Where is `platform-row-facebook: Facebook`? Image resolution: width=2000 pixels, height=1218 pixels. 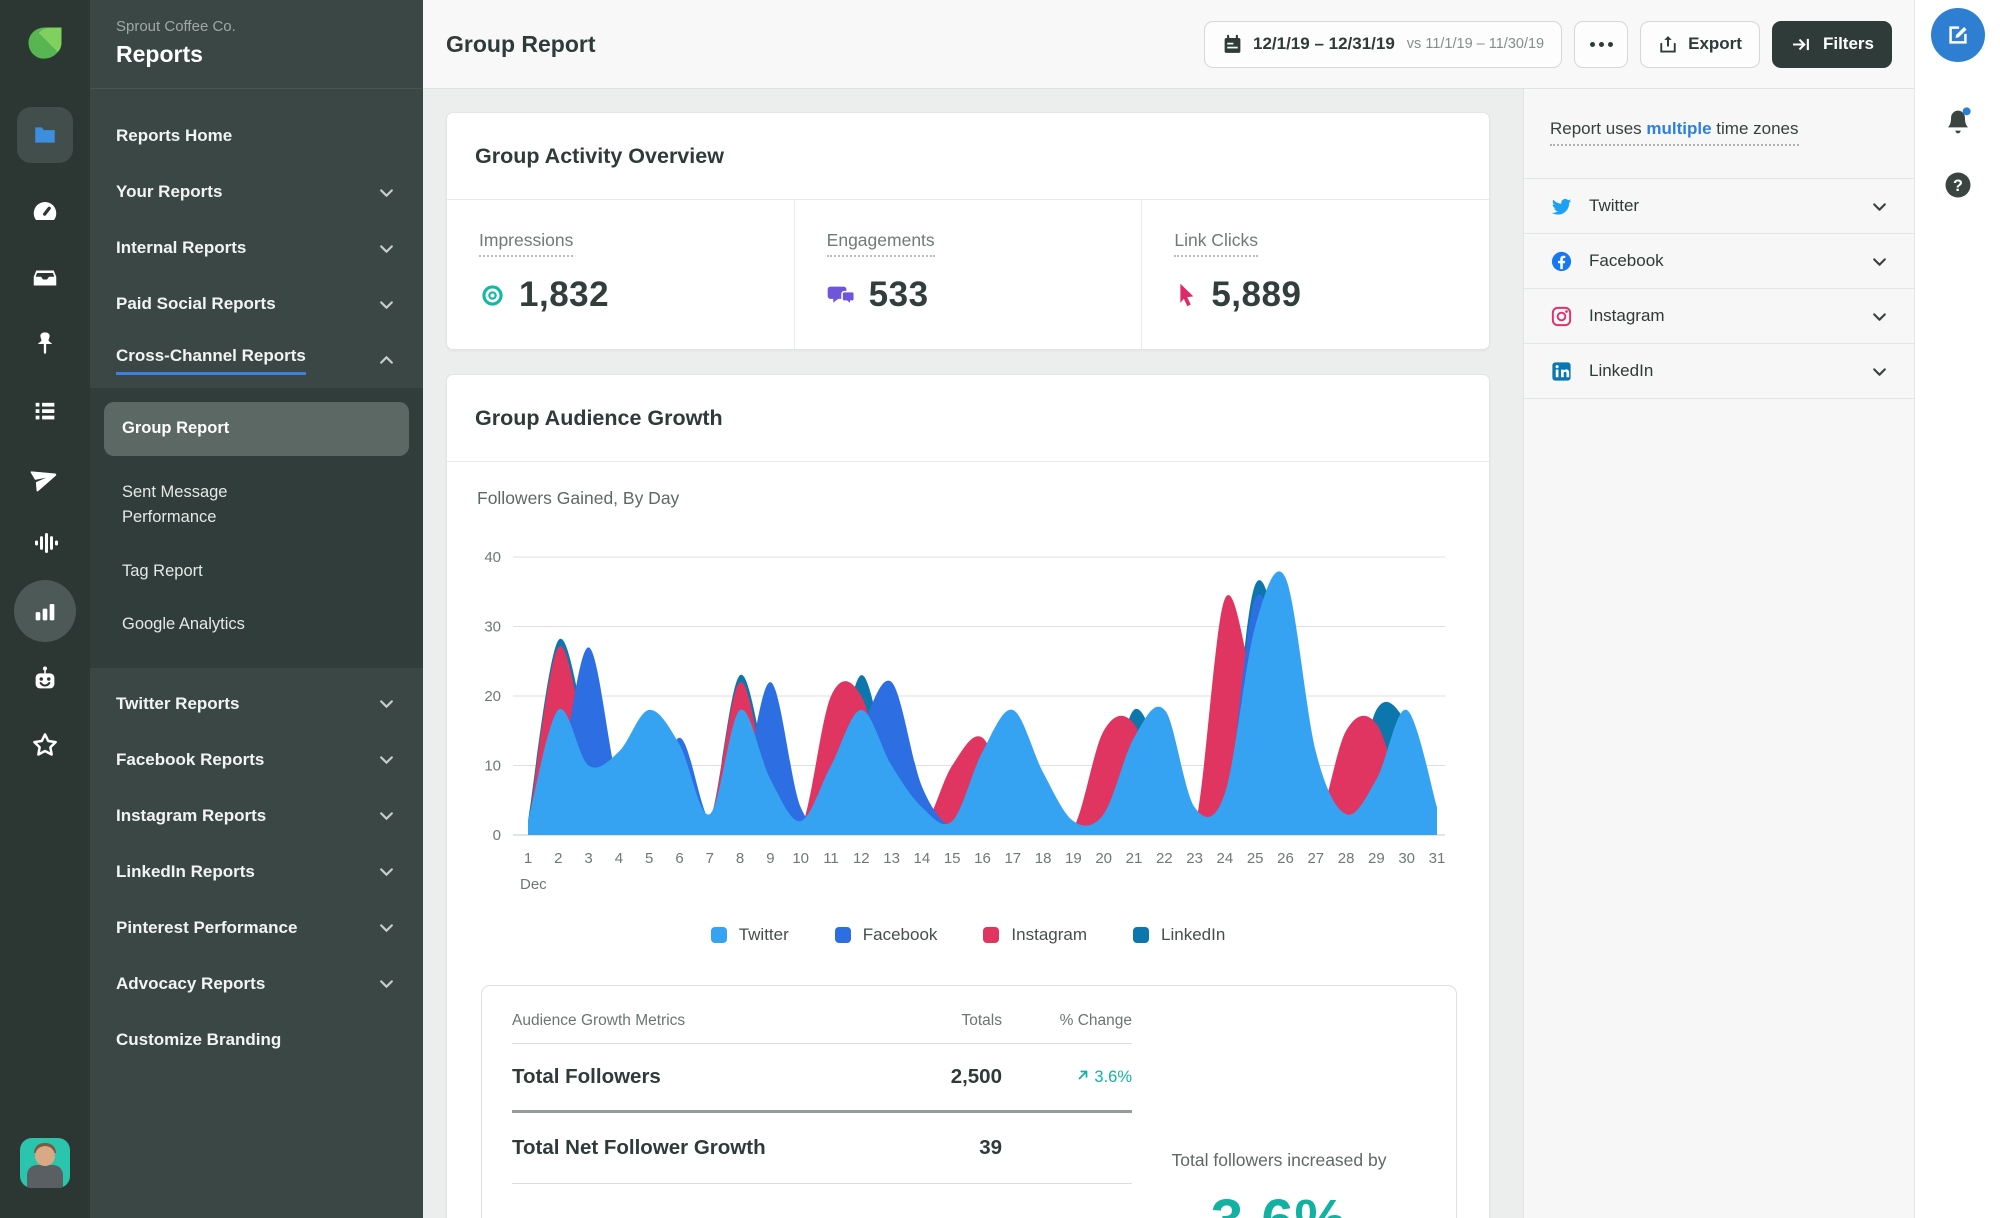 platform-row-facebook: Facebook is located at coordinates (1719, 261).